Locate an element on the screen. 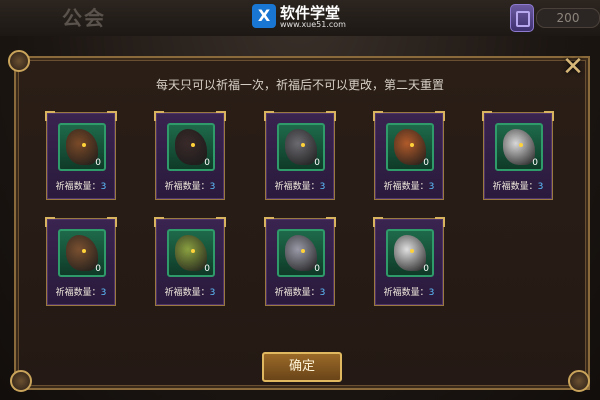  currency-display: 200 is located at coordinates (553, 18).